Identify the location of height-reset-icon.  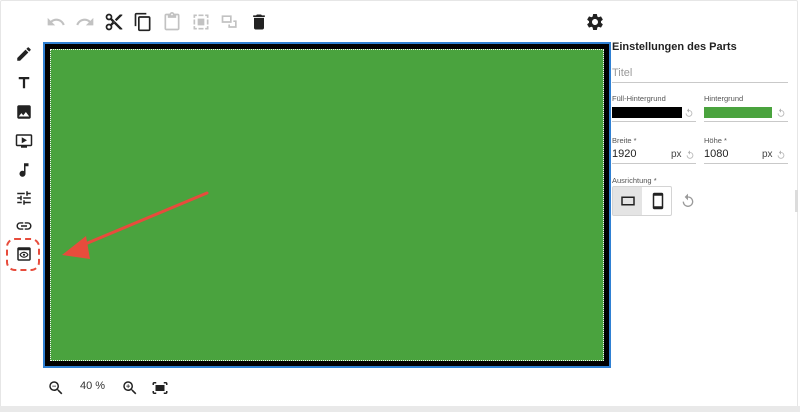
(781, 155).